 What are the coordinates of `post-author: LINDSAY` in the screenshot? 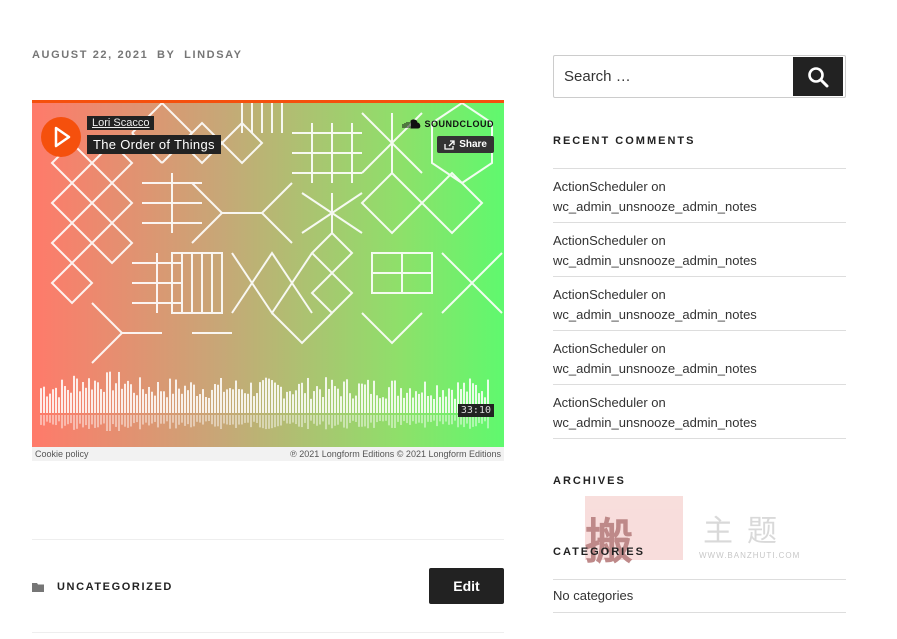 It's located at (213, 55).